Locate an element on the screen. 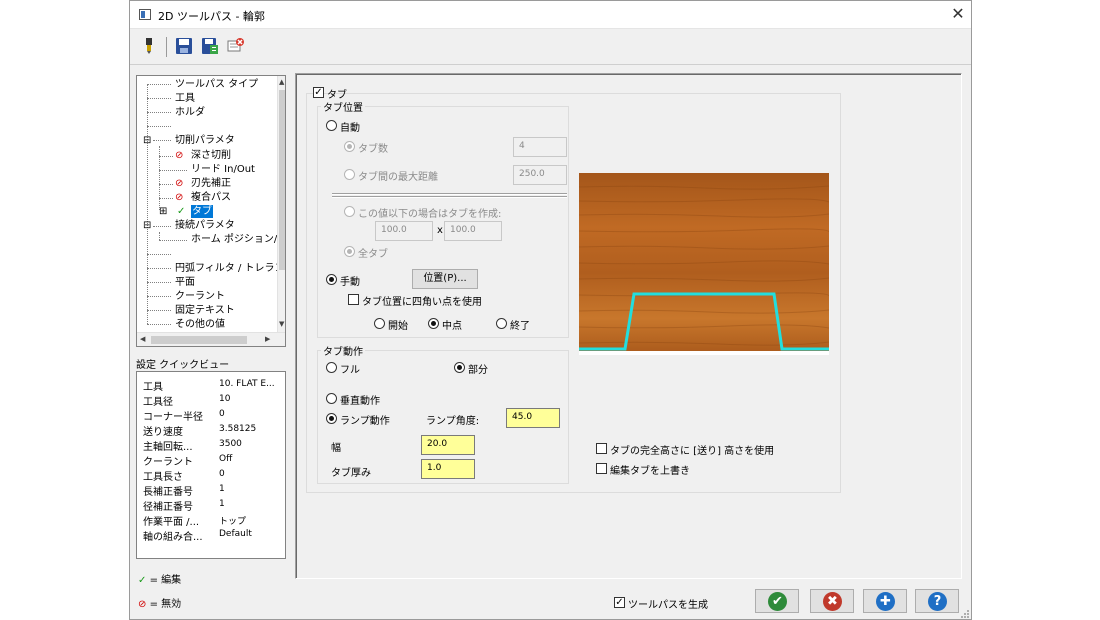  overwrite-checkbox is located at coordinates (601, 468).